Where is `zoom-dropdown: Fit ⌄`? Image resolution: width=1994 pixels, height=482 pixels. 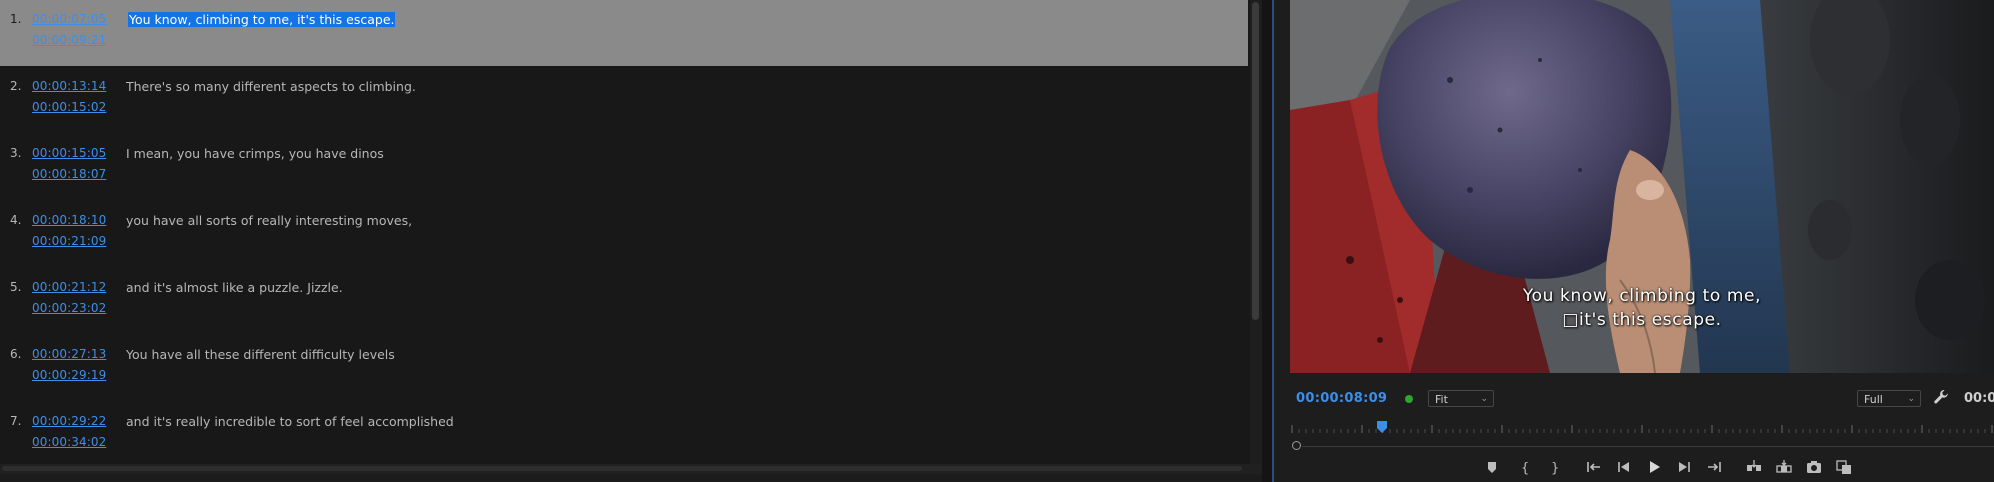
zoom-dropdown: Fit ⌄ is located at coordinates (1461, 398).